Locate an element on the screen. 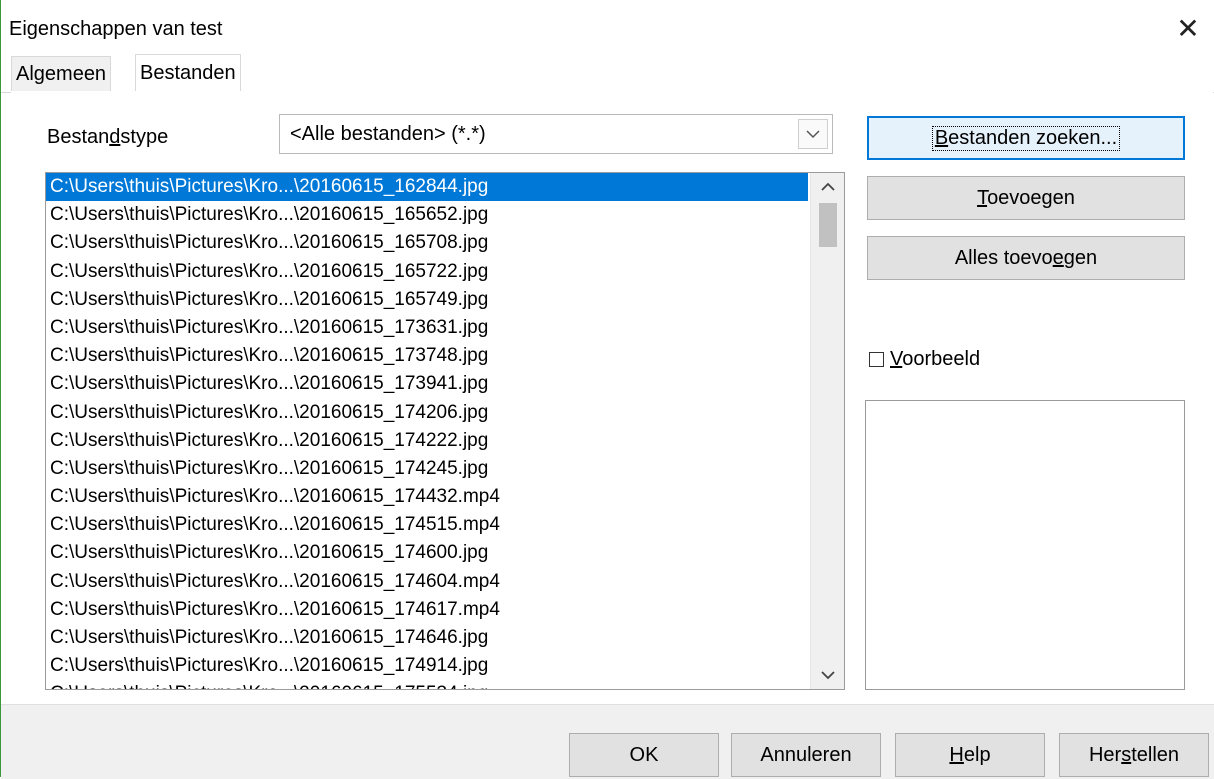 This screenshot has width=1214, height=779. scroll-down-button is located at coordinates (827, 675).